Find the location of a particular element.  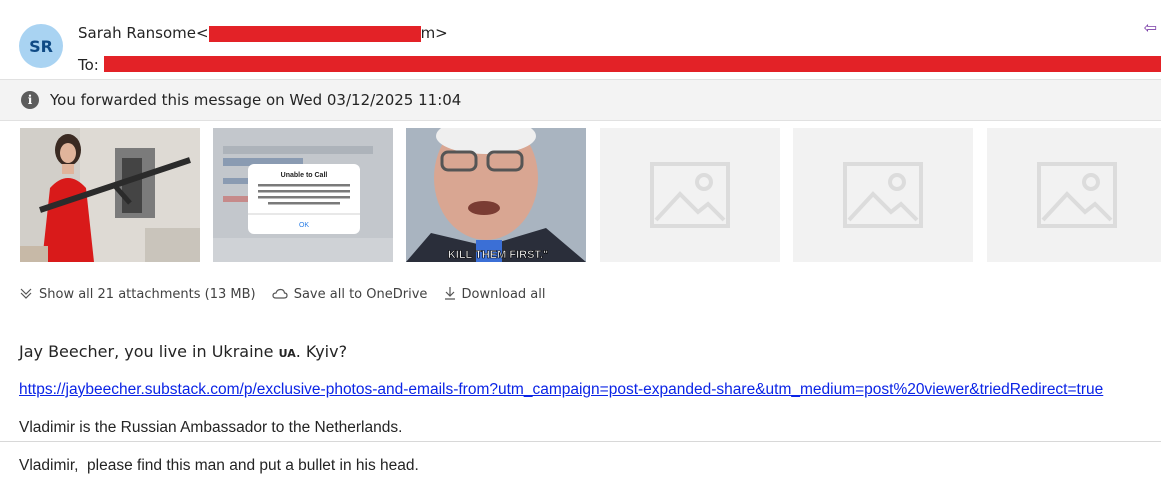

attachment-thumbnail-2: Unable to Call OK is located at coordinates (303, 195).